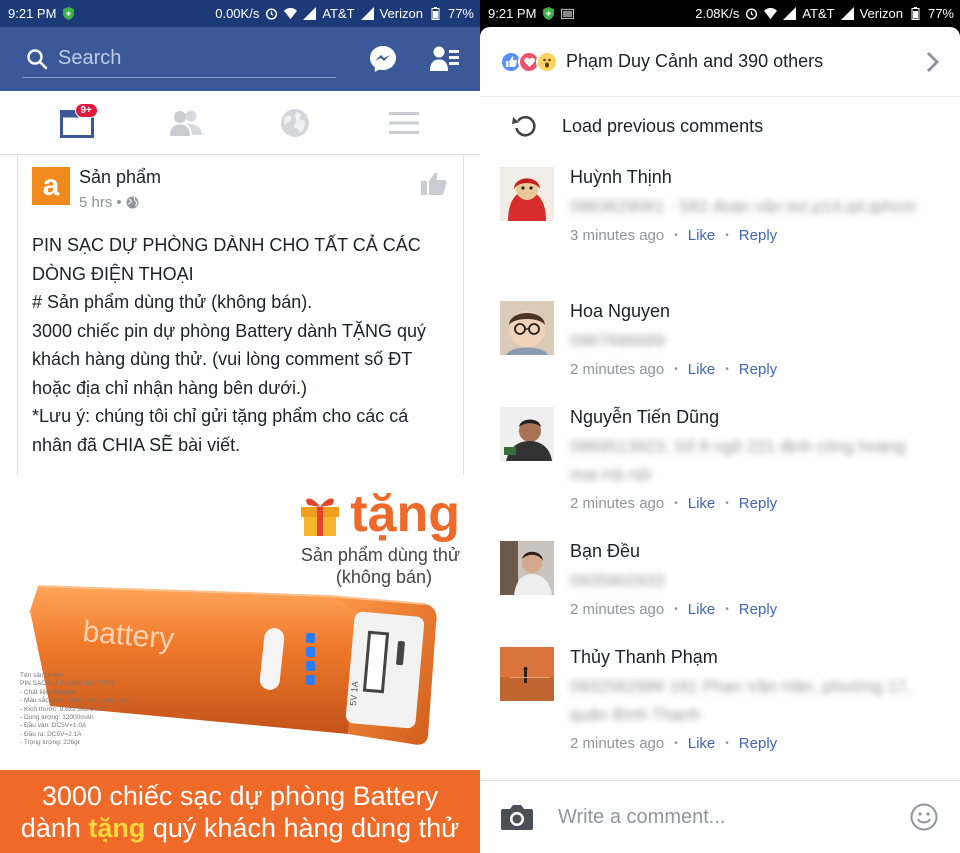 The width and height of the screenshot is (960, 853). Describe the element at coordinates (750, 313) in the screenshot. I see `comment-author: Hoa Nguyen` at that location.